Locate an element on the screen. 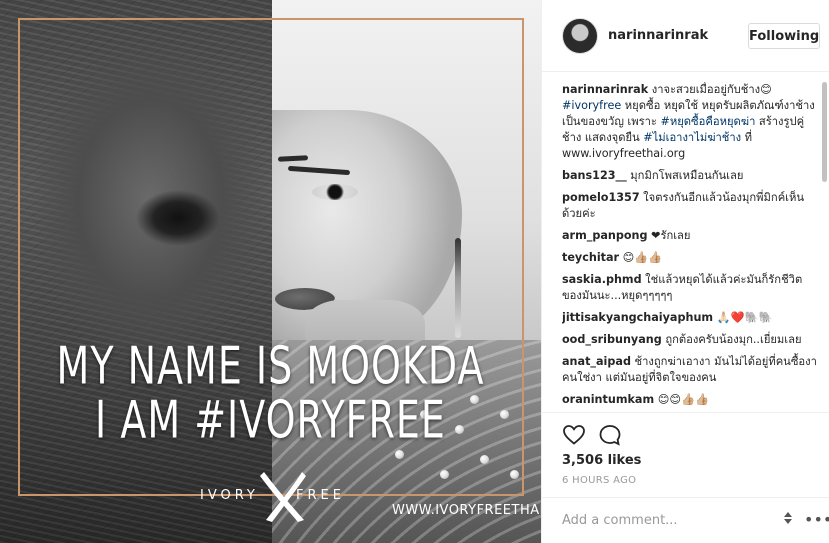 This screenshot has height=543, width=829. comment-text: มุกมิกโพสเหมือนกันเลย is located at coordinates (687, 175).